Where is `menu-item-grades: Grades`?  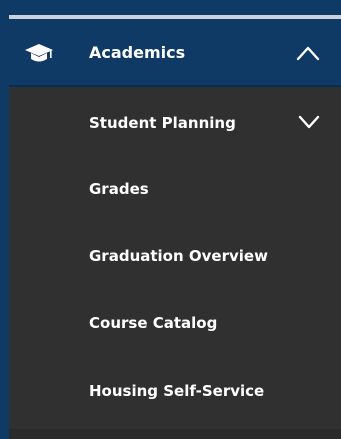 menu-item-grades: Grades is located at coordinates (175, 189).